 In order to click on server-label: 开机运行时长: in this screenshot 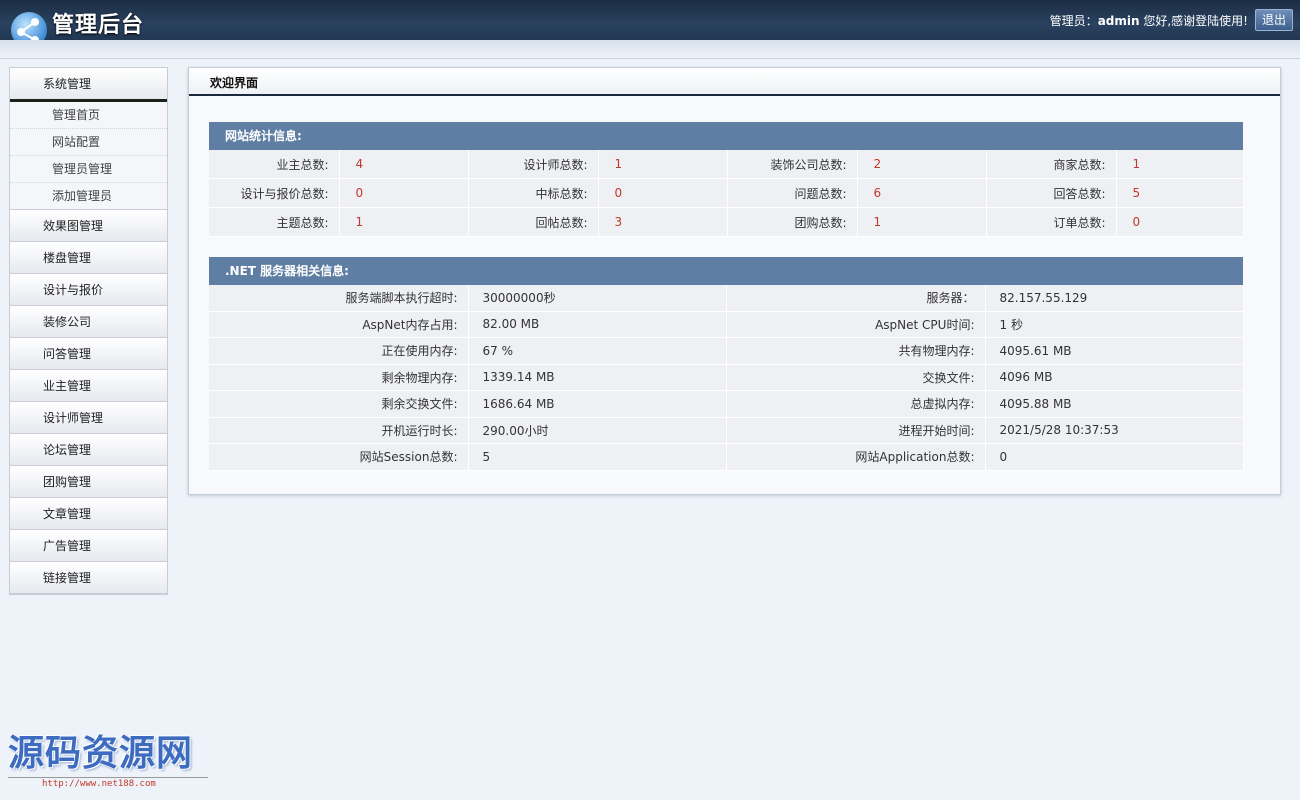, I will do `click(339, 430)`.